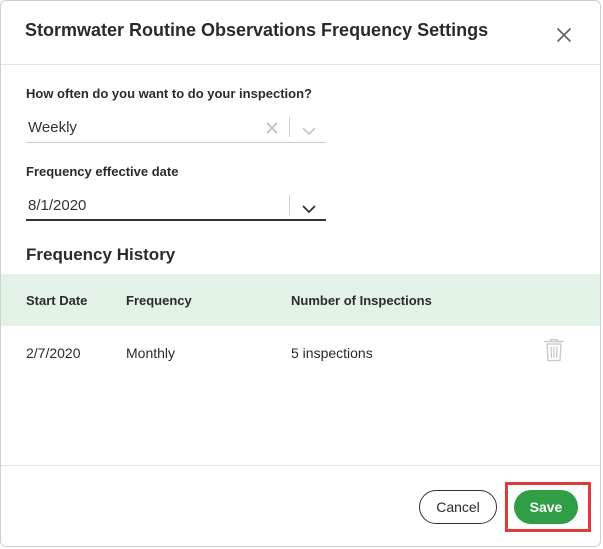  Describe the element at coordinates (300, 505) in the screenshot. I see `dialog-footer: Cancel Save` at that location.